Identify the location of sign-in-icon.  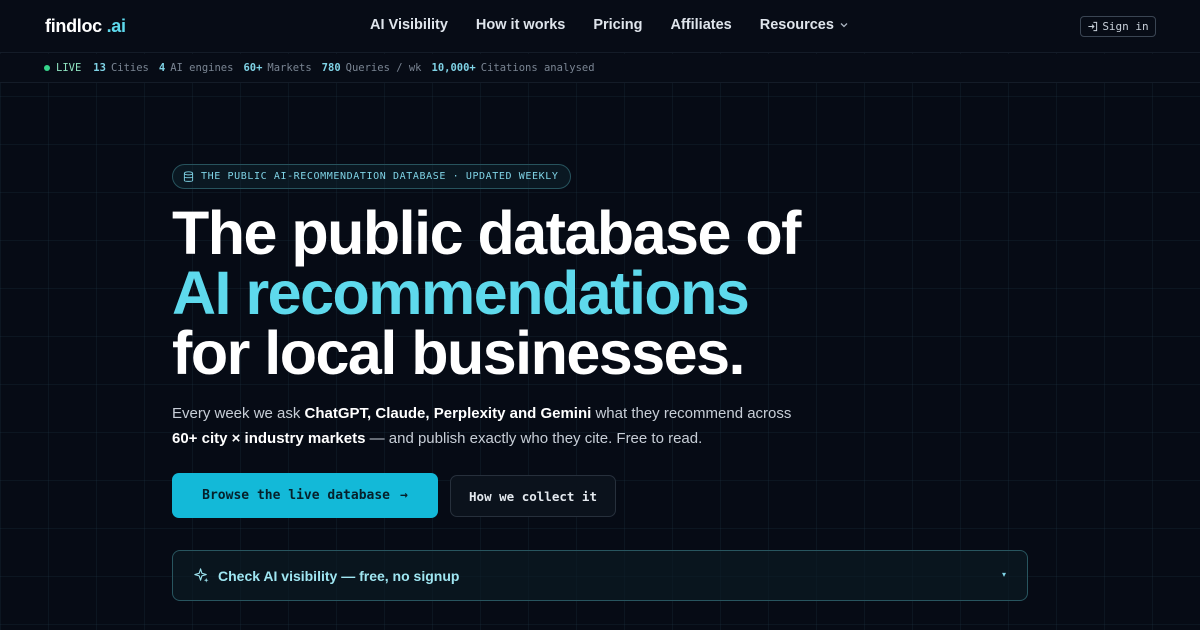
(1093, 26).